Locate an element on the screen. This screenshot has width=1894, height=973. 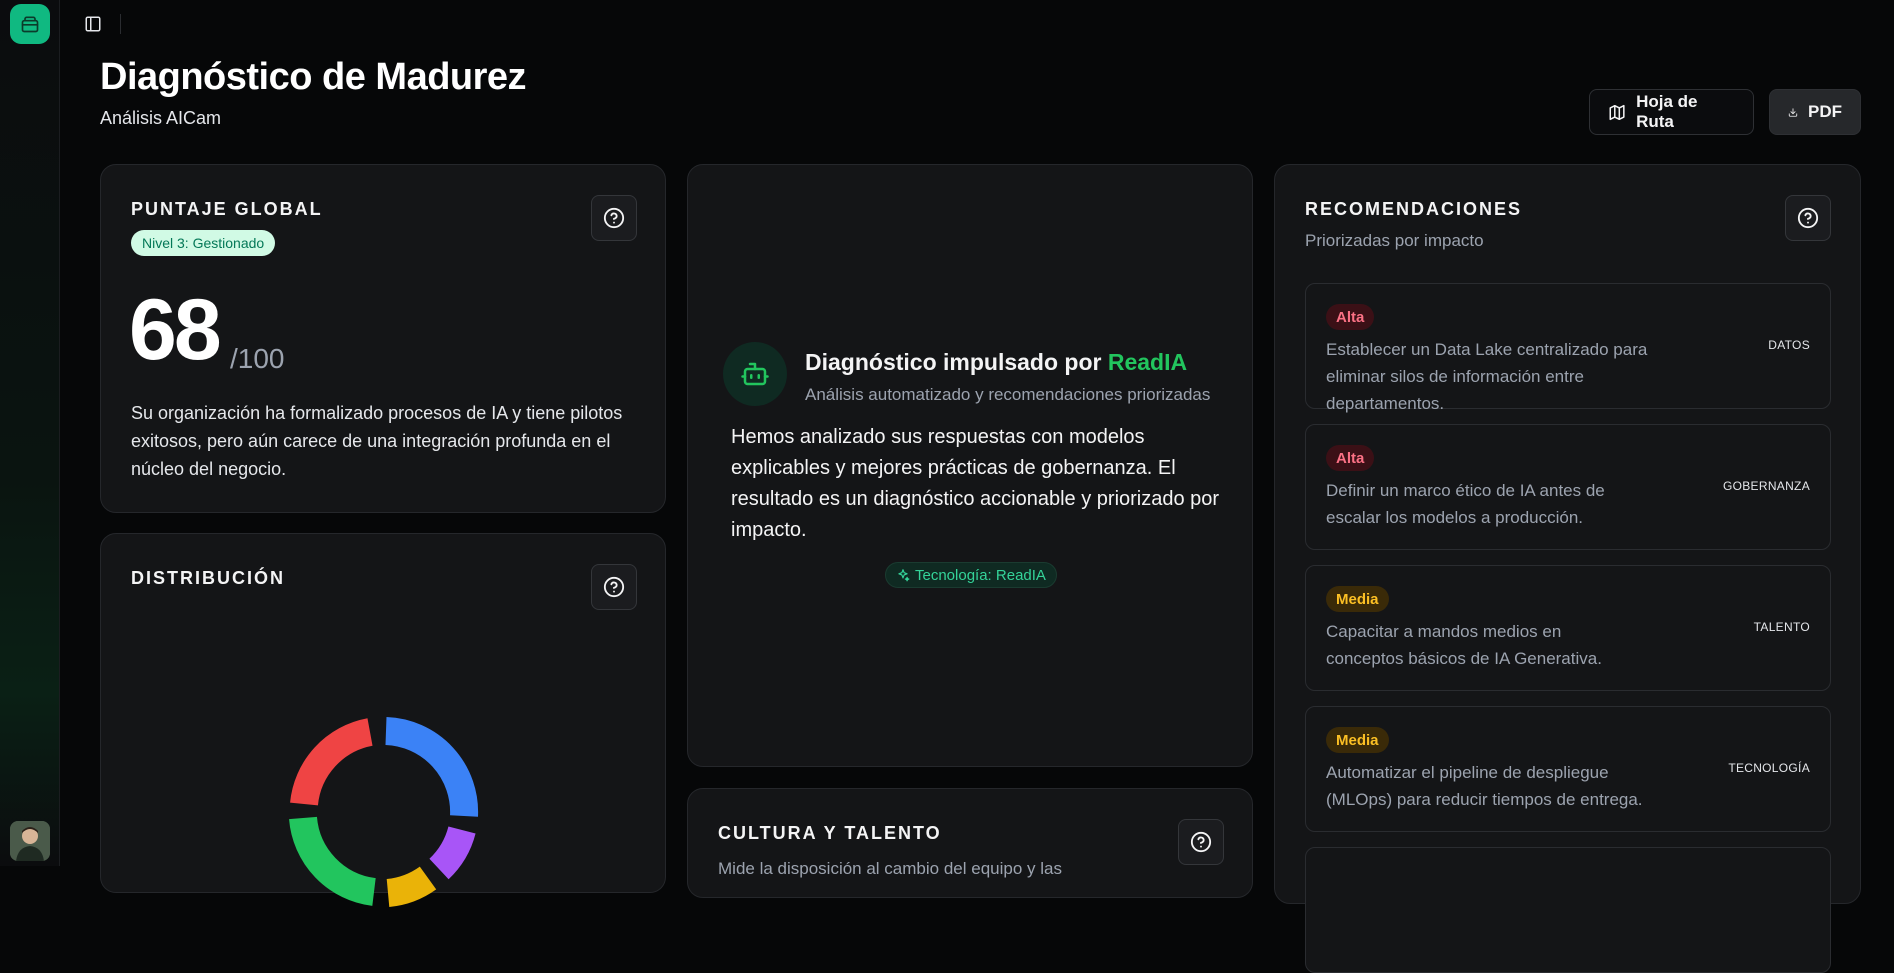
app-logo-icon is located at coordinates (30, 24).